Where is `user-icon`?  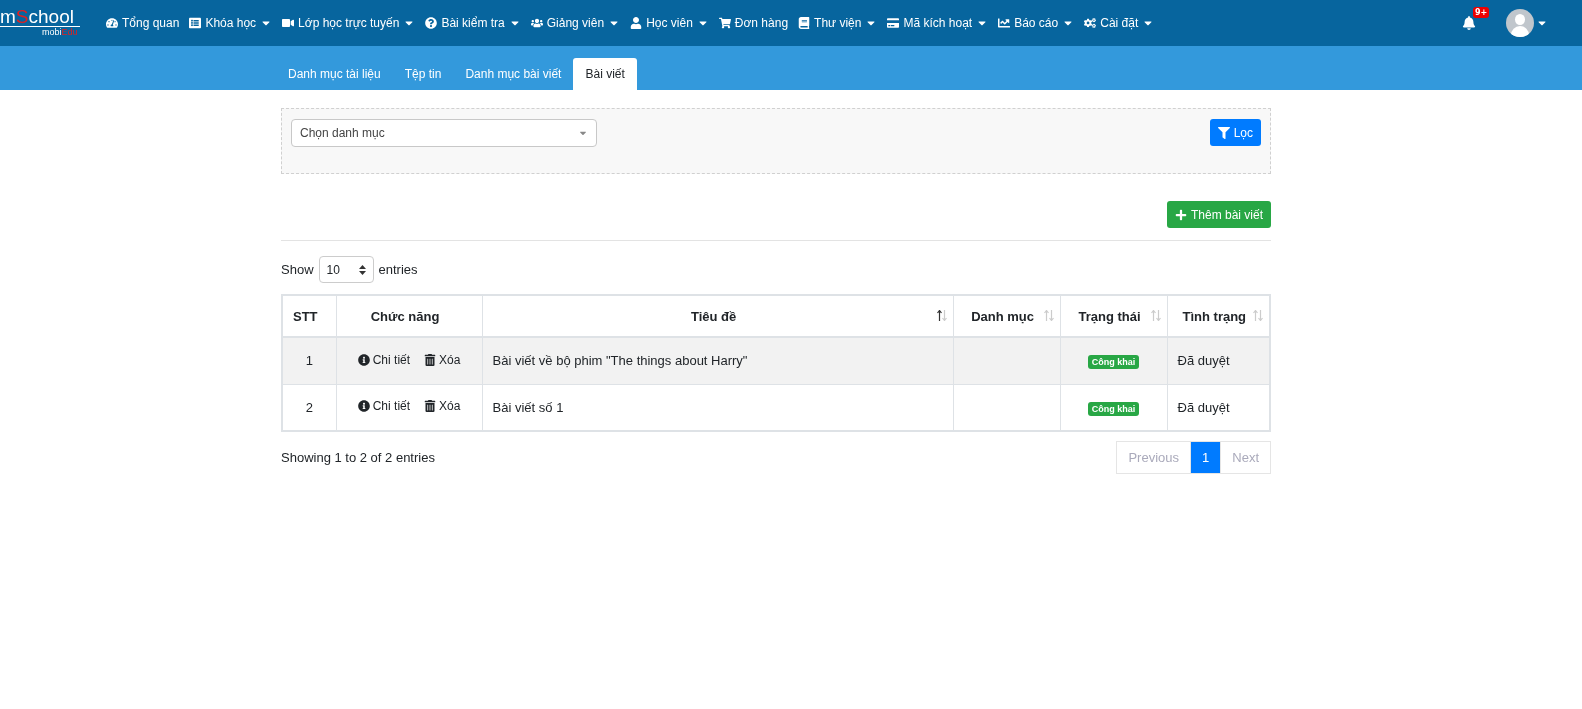 user-icon is located at coordinates (636, 23).